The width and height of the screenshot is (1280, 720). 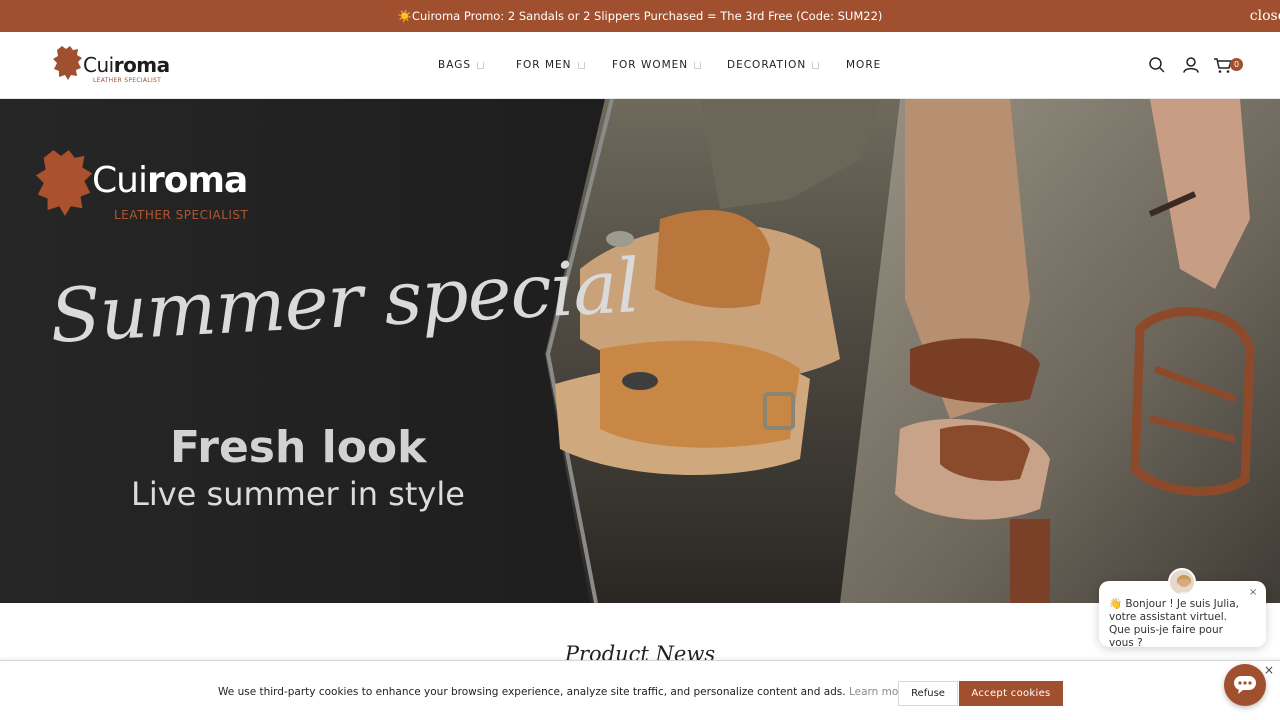 I want to click on chat-icon, so click(x=1245, y=685).